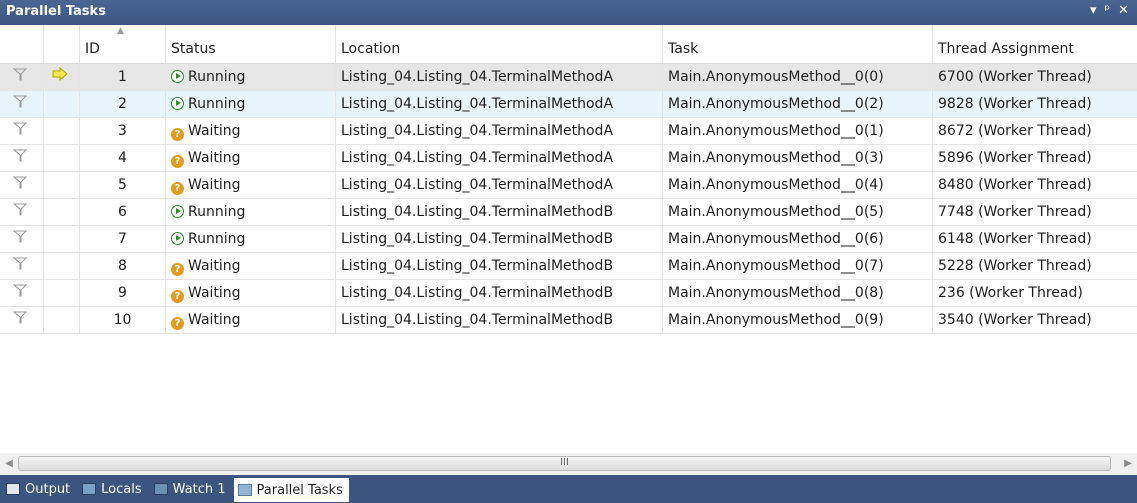 This screenshot has height=503, width=1137. What do you see at coordinates (291, 490) in the screenshot?
I see `tab-parallel-tasks: Parallel Tasks` at bounding box center [291, 490].